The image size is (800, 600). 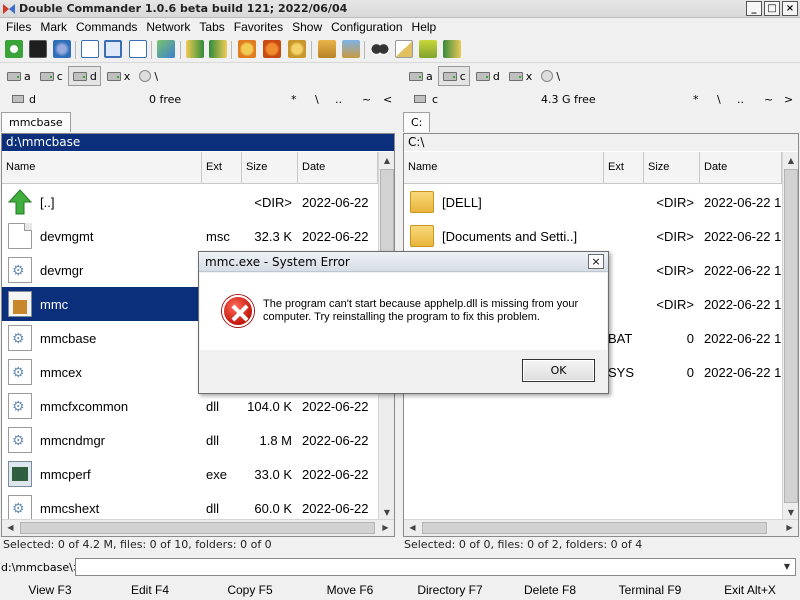 I want to click on minimize-button: _, so click(x=754, y=8).